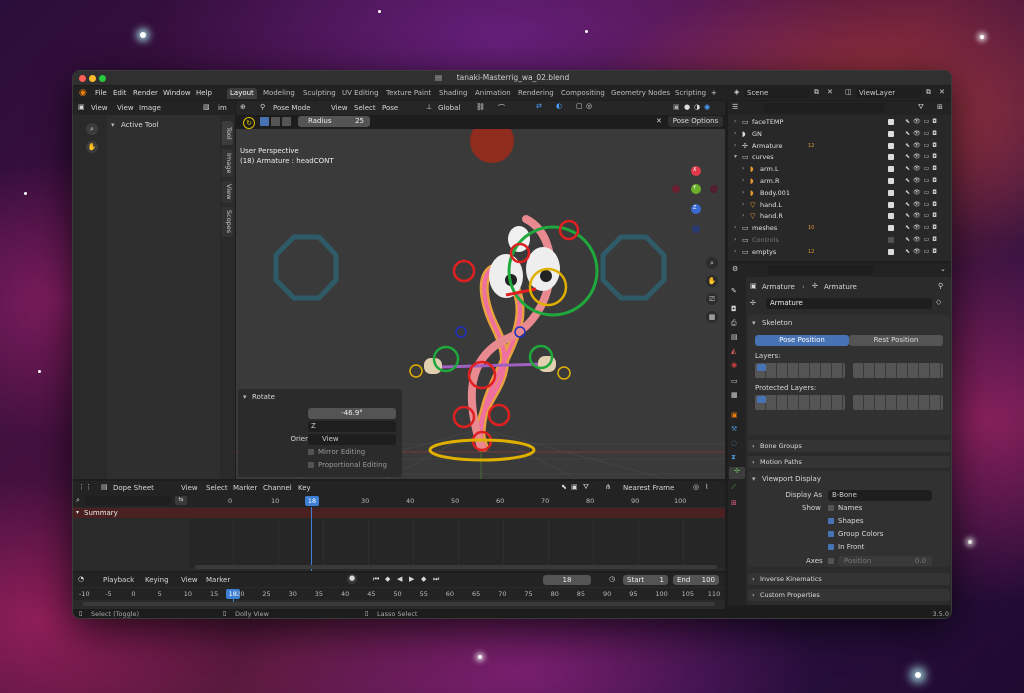 Image resolution: width=1024 pixels, height=693 pixels. What do you see at coordinates (714, 93) in the screenshot?
I see `add-workspace-icon: +` at bounding box center [714, 93].